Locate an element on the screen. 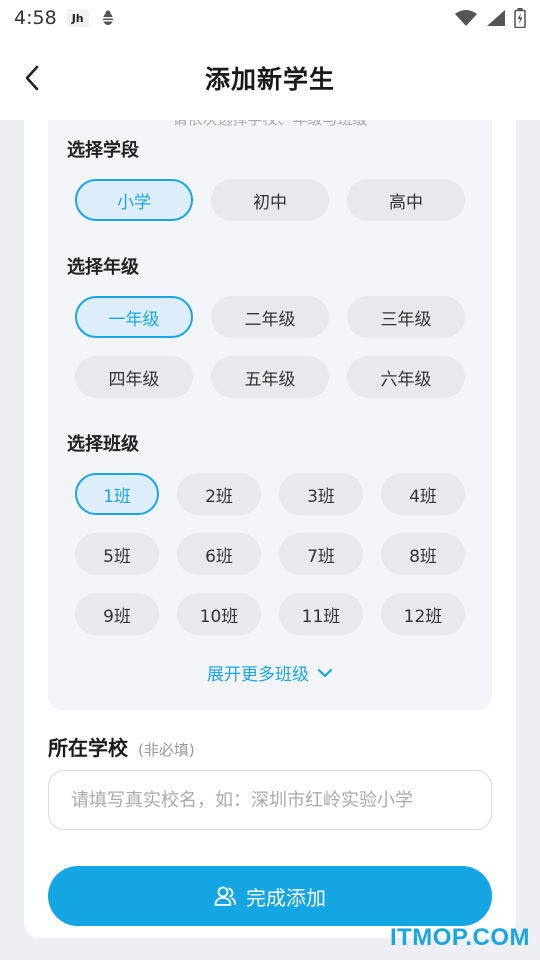 The height and width of the screenshot is (960, 540). school-name-input is located at coordinates (270, 800).